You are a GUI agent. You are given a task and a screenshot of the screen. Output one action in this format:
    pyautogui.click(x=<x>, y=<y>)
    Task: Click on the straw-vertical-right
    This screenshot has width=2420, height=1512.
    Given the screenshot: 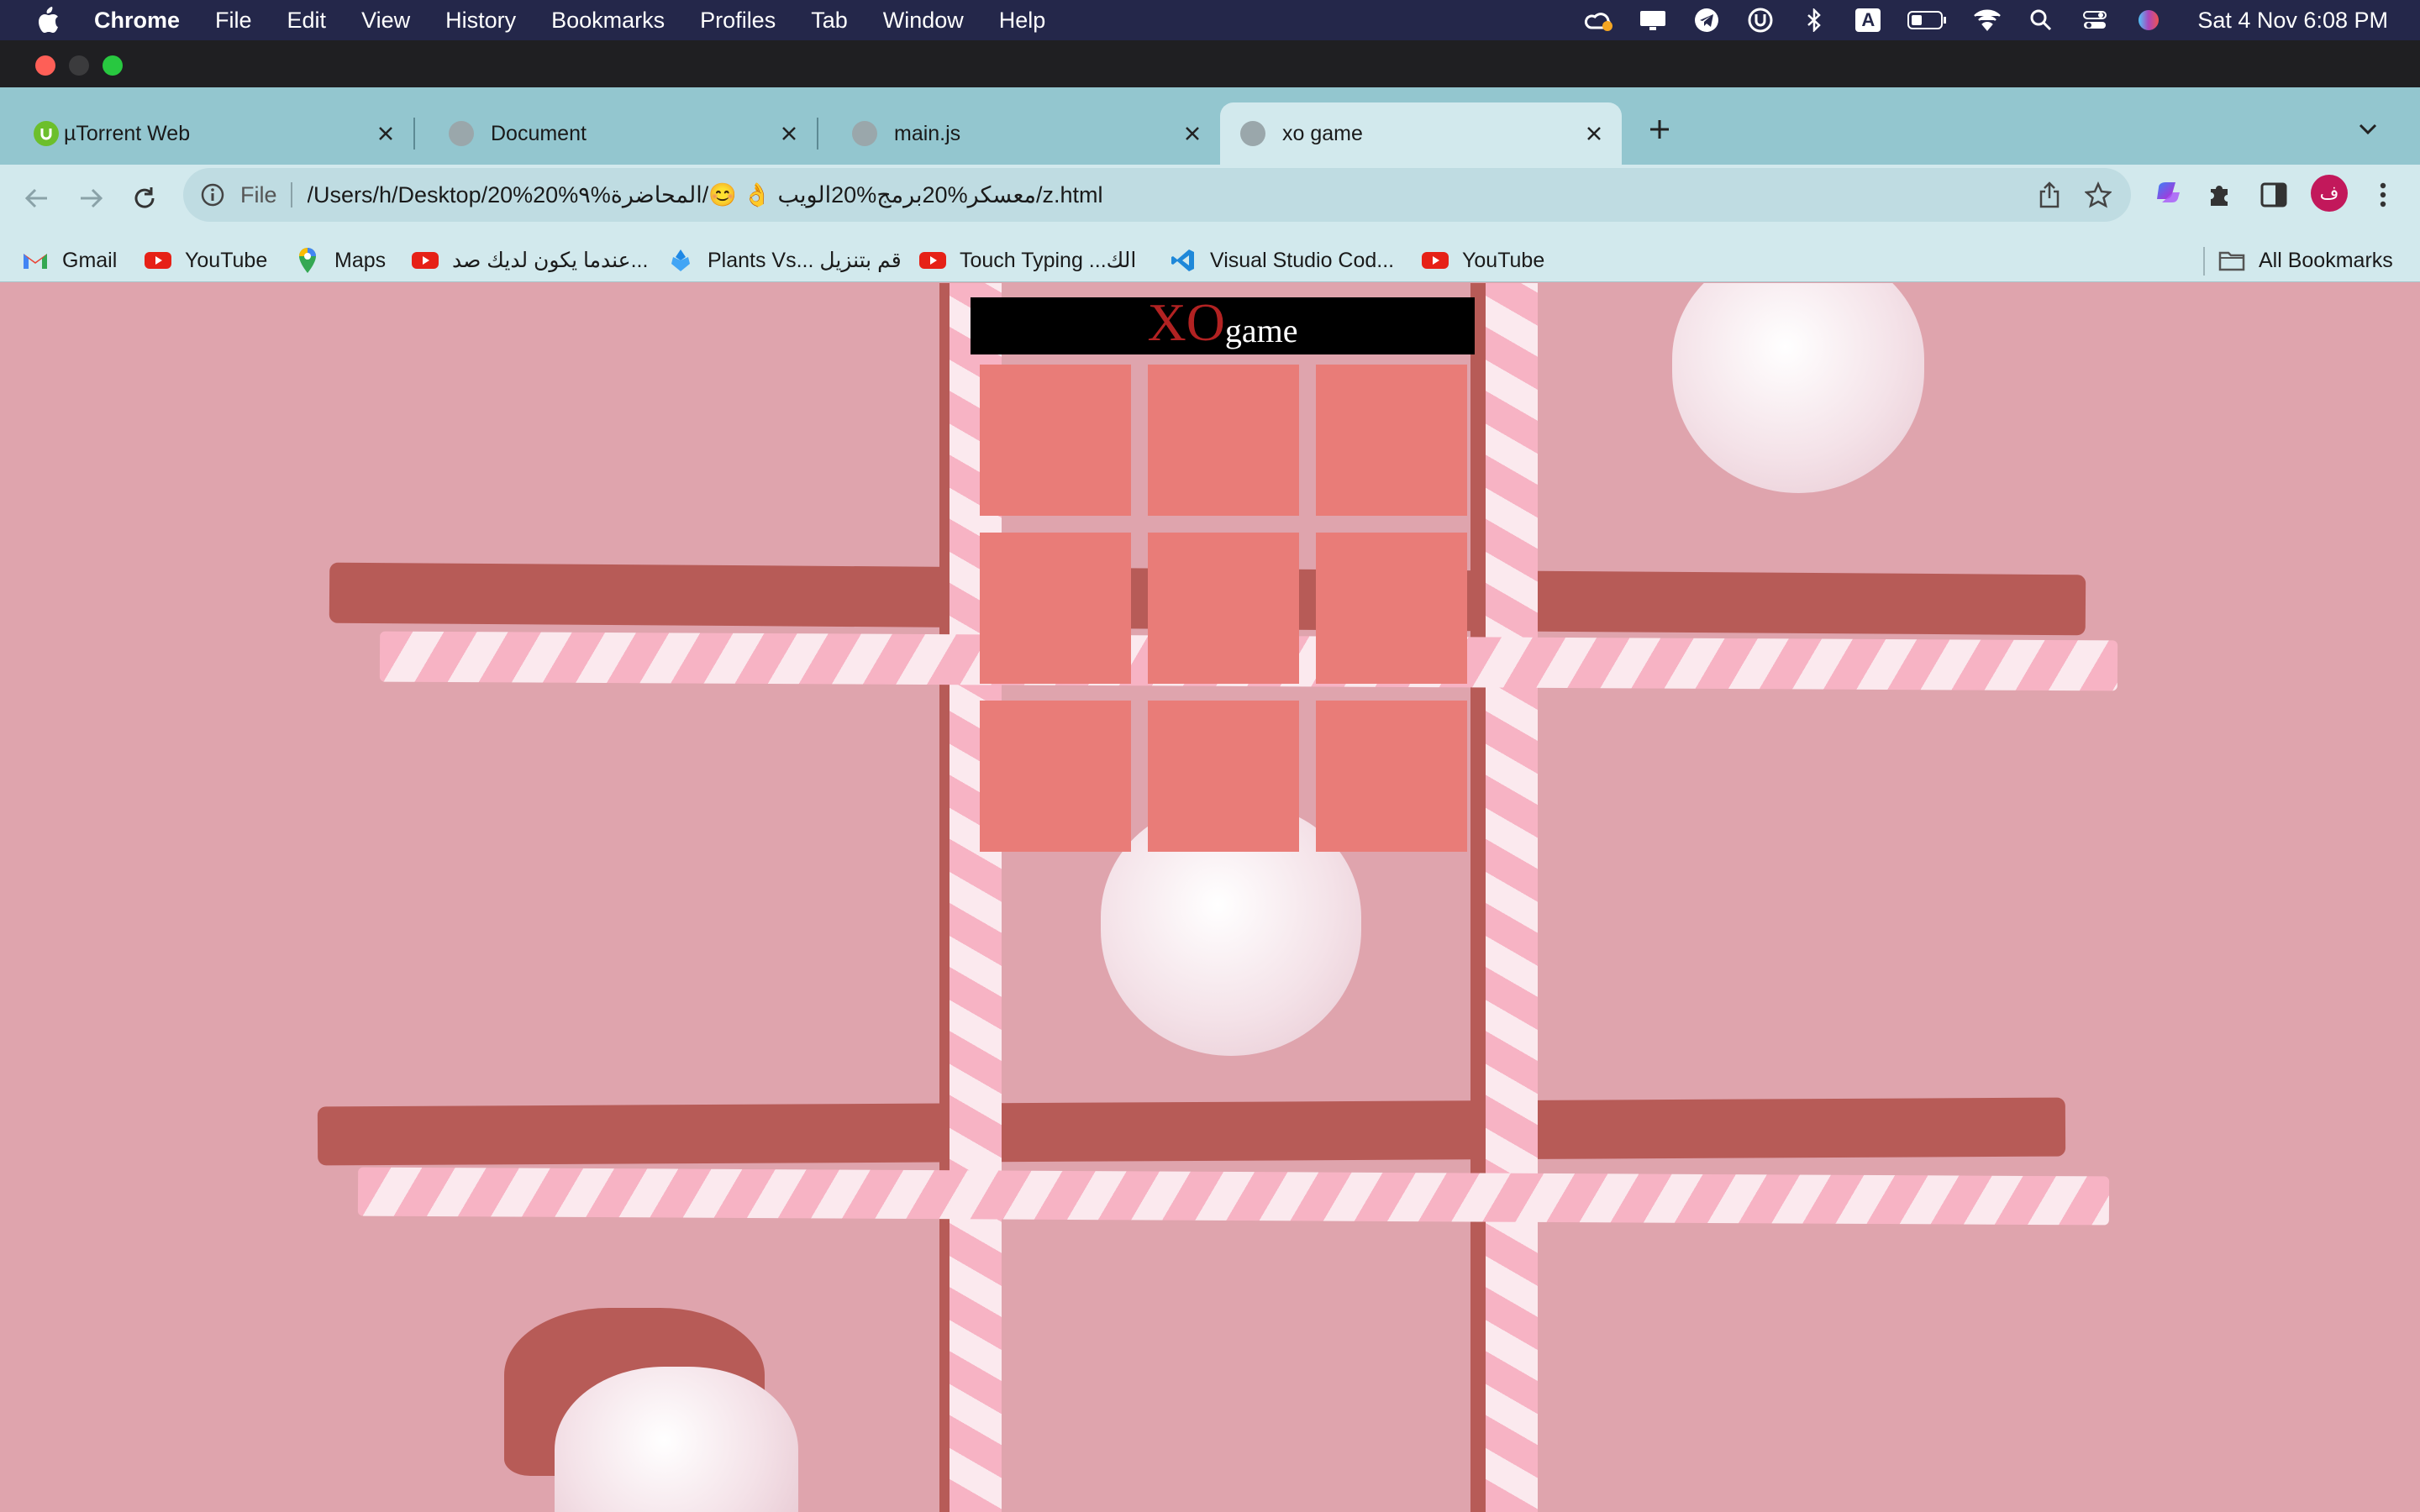 What is the action you would take?
    pyautogui.click(x=1512, y=897)
    